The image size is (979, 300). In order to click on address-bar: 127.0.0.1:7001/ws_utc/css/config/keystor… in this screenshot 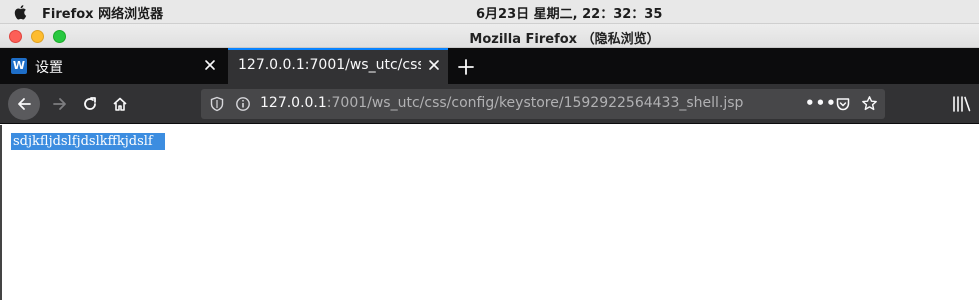, I will do `click(543, 104)`.